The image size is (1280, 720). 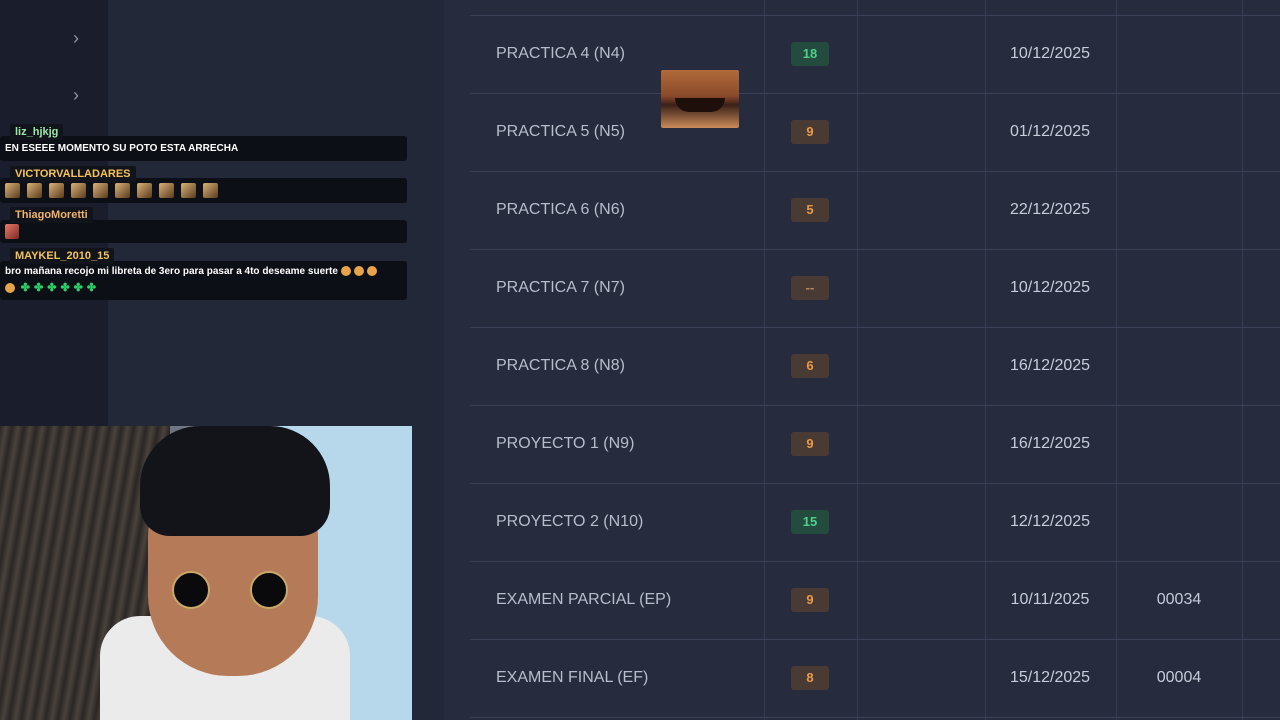 I want to click on code-cell: 00034, so click(x=1179, y=599).